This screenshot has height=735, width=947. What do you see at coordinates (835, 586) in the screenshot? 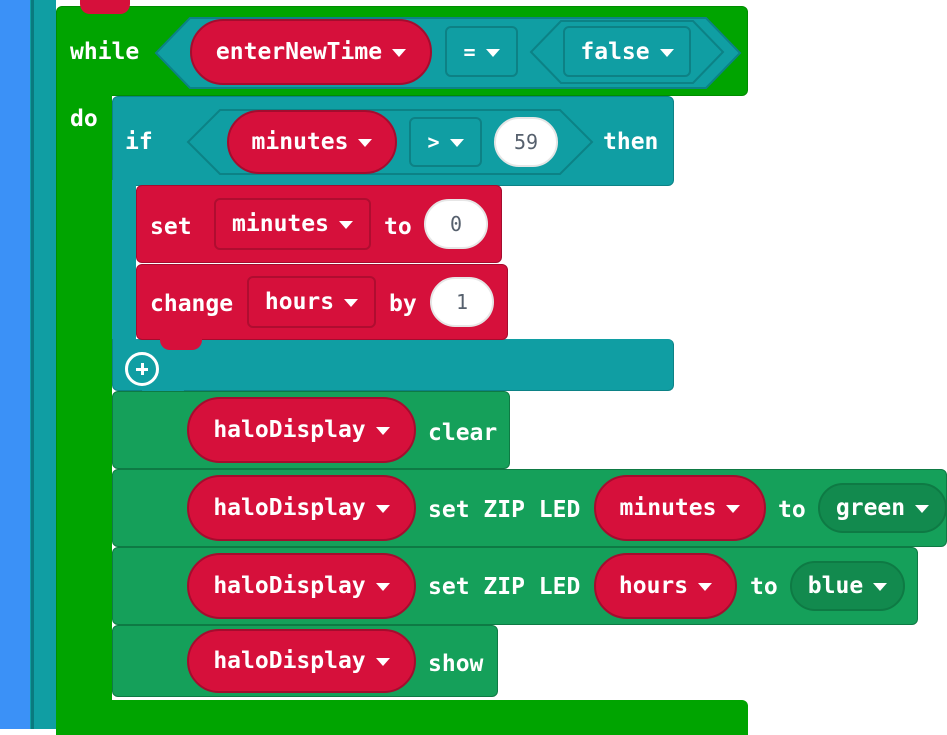
I see `color-label: blue` at bounding box center [835, 586].